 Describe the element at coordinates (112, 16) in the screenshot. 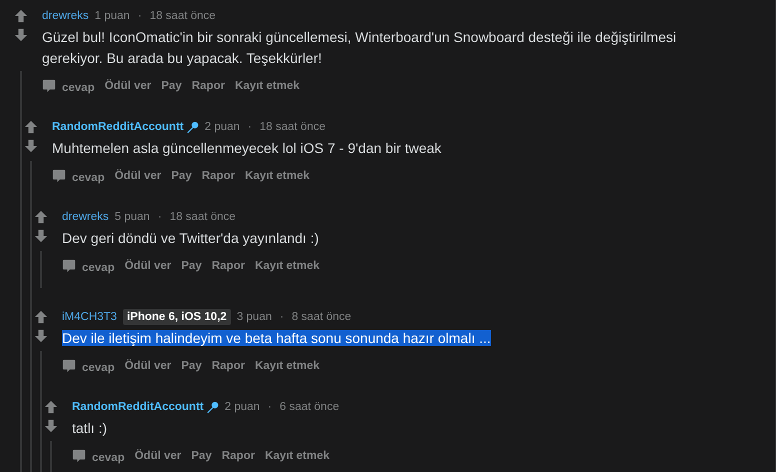

I see `points-count: 1 puan` at that location.